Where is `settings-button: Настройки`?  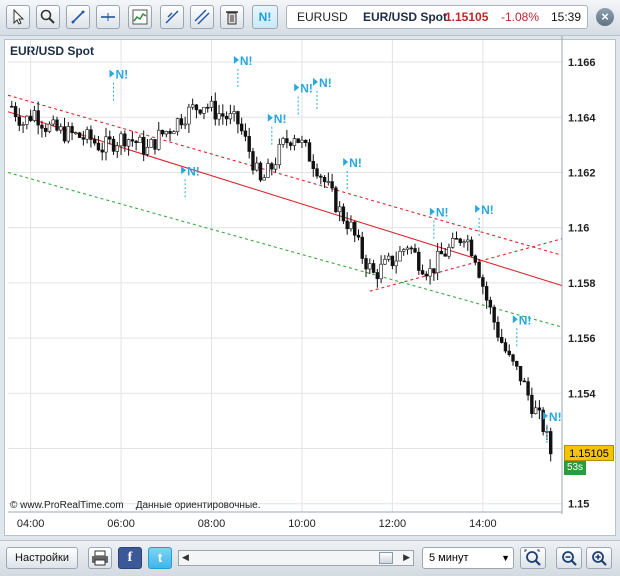
settings-button: Настройки is located at coordinates (42, 558).